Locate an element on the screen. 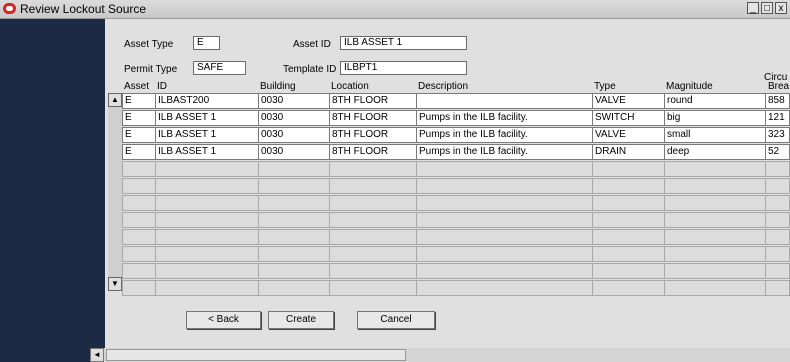 This screenshot has width=790, height=362. scroll-up-arrow-icon: ▲ is located at coordinates (115, 100).